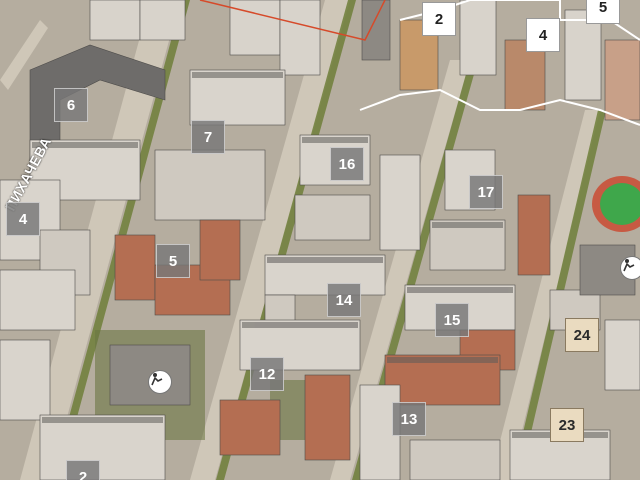  I want to click on building-label: 14, so click(344, 300).